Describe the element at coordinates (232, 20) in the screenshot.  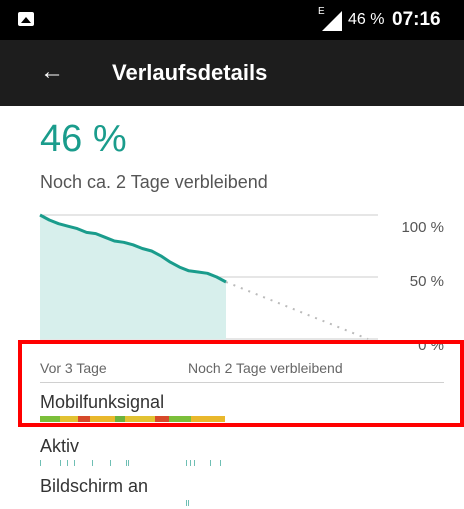
I see `status-bar: E 46 % 07:16` at that location.